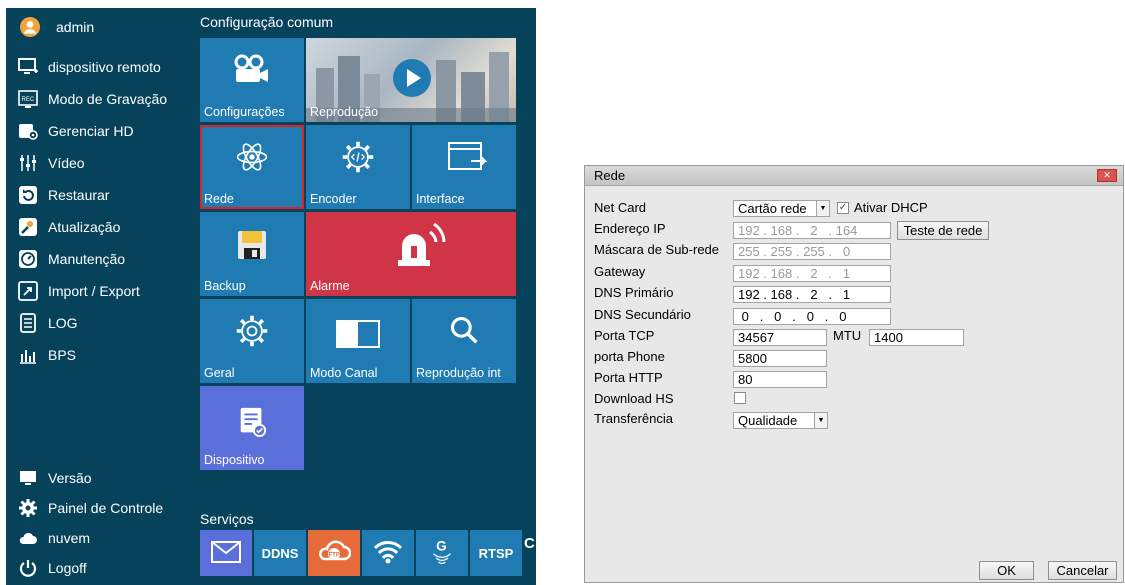 Image resolution: width=1125 pixels, height=585 pixels. What do you see at coordinates (469, 158) in the screenshot?
I see `window-arrow-icon` at bounding box center [469, 158].